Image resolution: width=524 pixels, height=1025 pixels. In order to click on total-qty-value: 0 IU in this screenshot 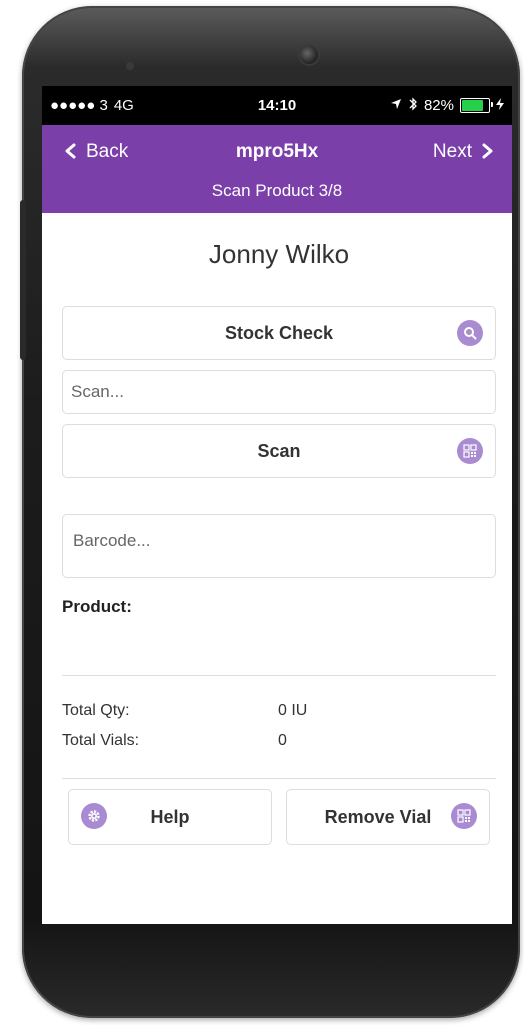, I will do `click(293, 710)`.